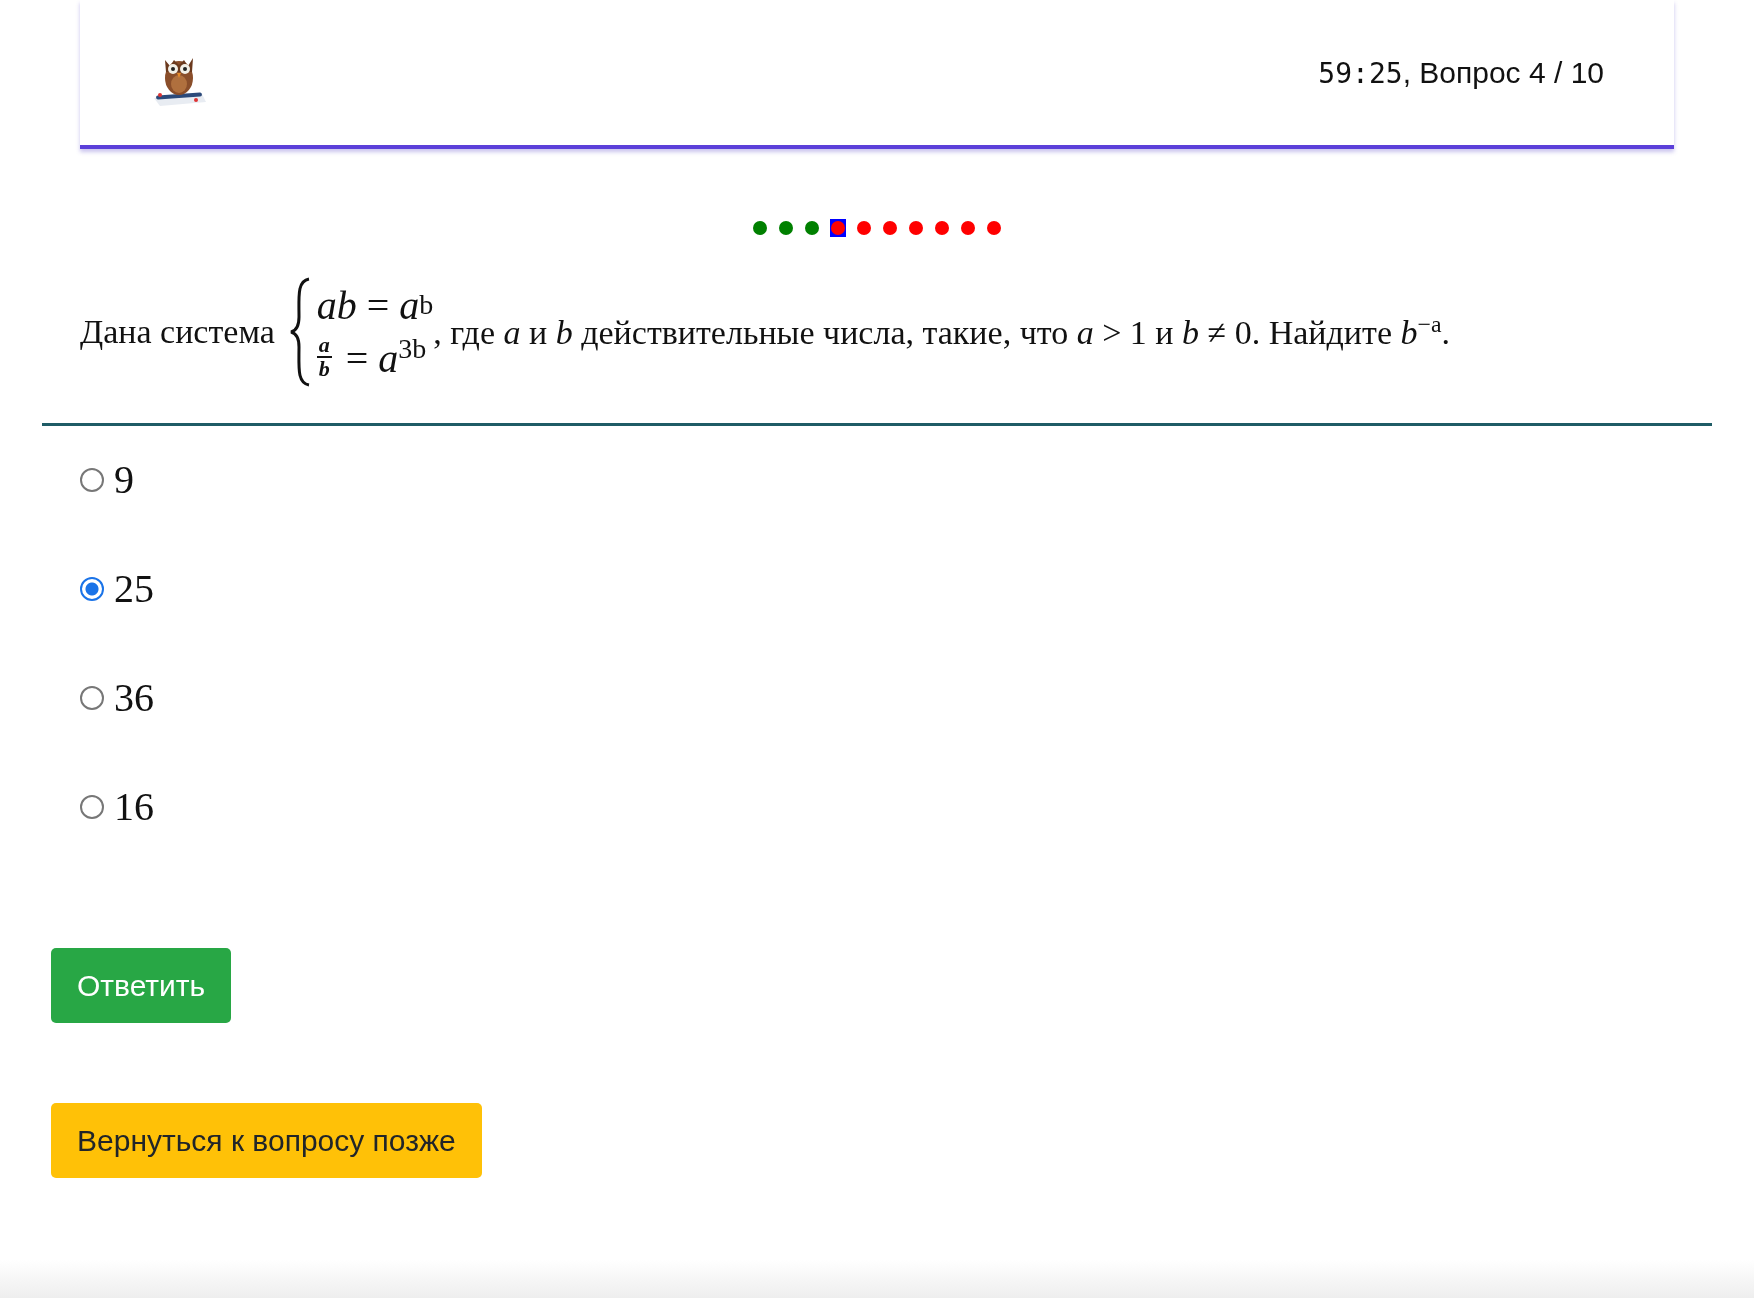 The width and height of the screenshot is (1754, 1298). Describe the element at coordinates (134, 806) in the screenshot. I see `answer-option: 16` at that location.